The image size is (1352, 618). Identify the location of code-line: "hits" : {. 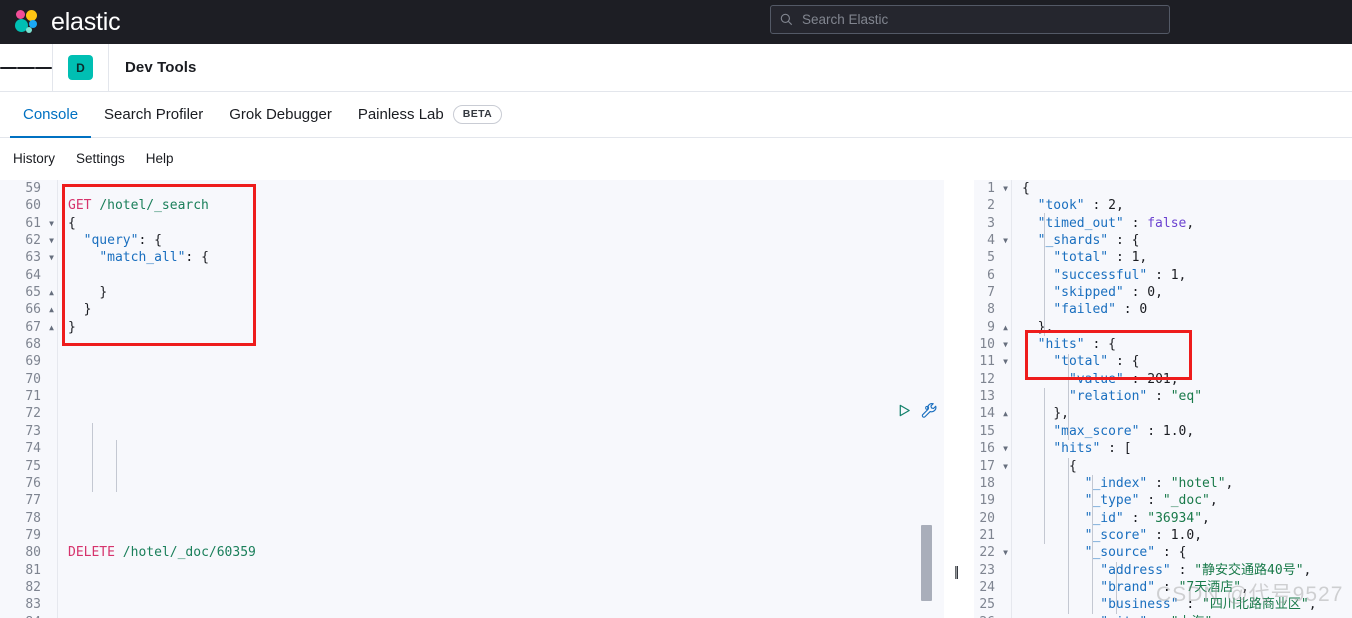
(1076, 345).